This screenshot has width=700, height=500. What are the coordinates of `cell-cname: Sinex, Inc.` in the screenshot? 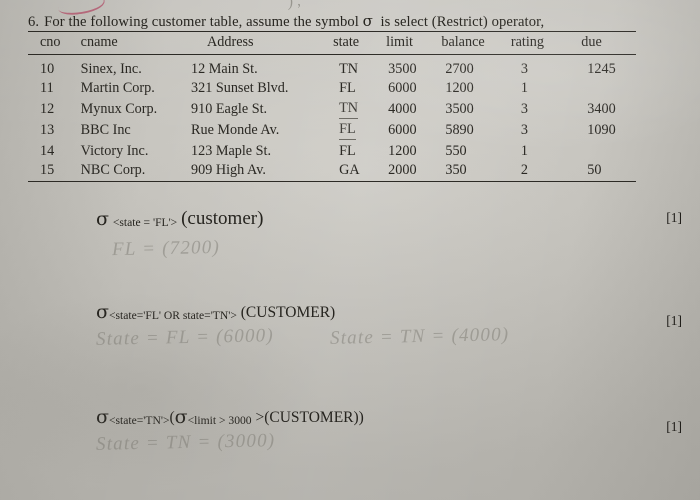 It's located at (111, 69).